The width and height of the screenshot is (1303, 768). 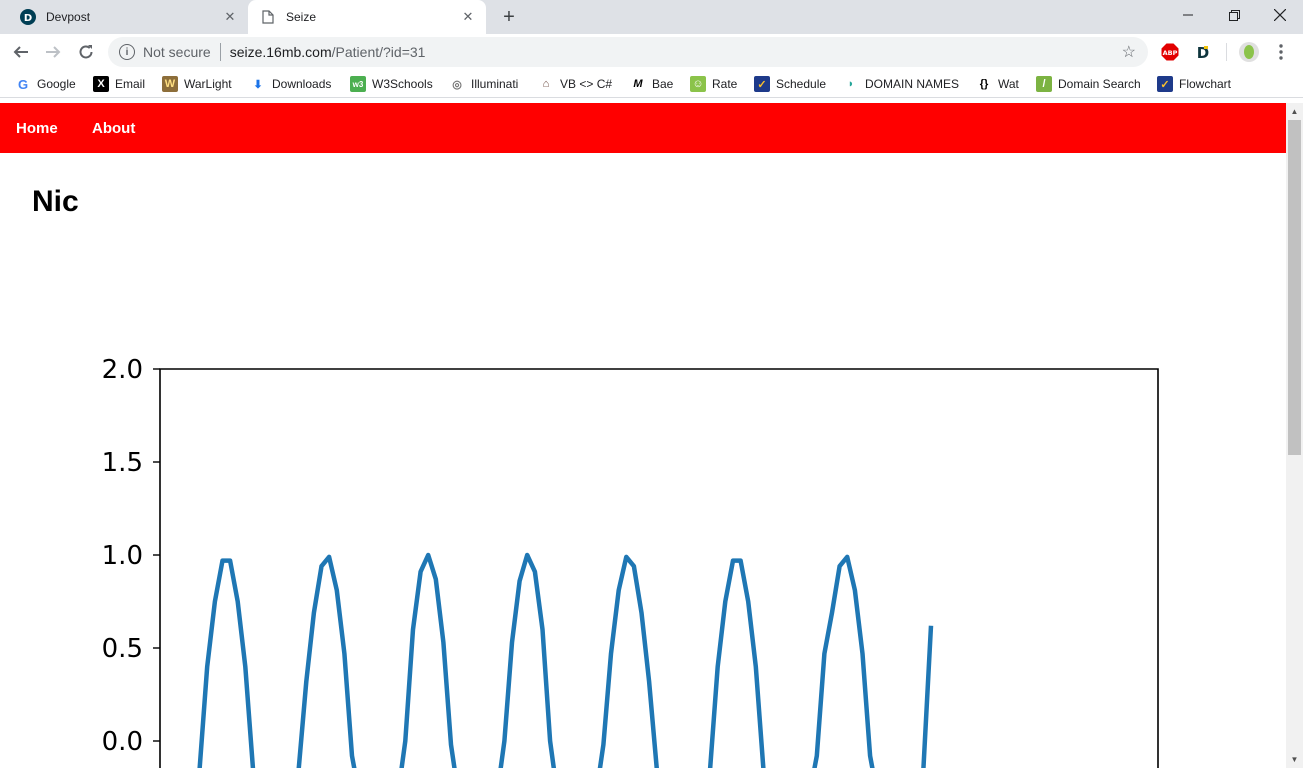 I want to click on bookmark-downloads: ⬇ Downloads, so click(x=290, y=84).